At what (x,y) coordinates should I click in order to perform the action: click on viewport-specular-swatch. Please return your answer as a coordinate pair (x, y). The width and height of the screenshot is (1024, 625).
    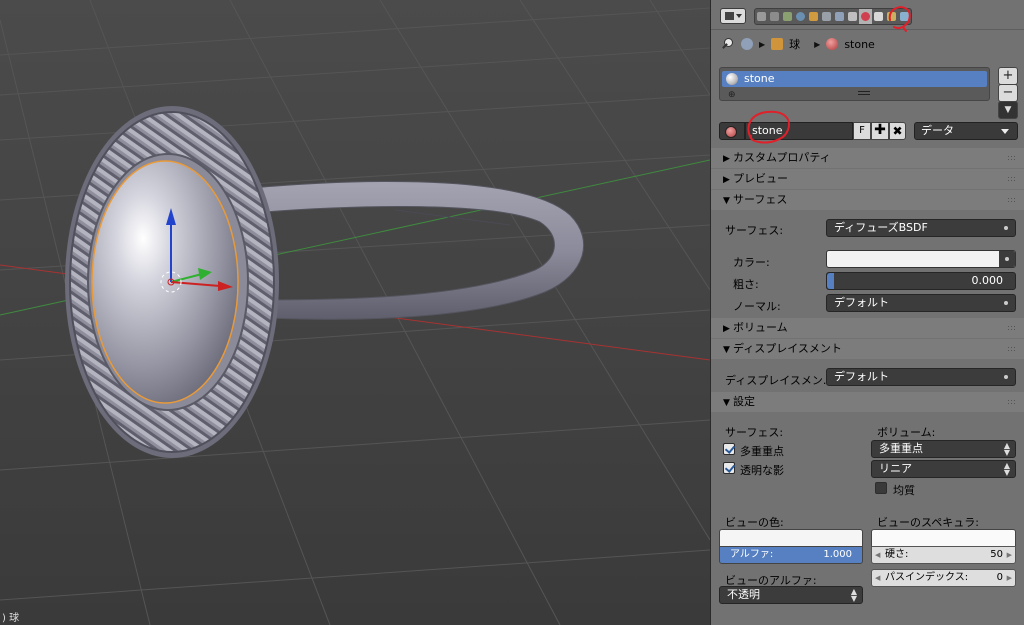
    Looking at the image, I should click on (943, 538).